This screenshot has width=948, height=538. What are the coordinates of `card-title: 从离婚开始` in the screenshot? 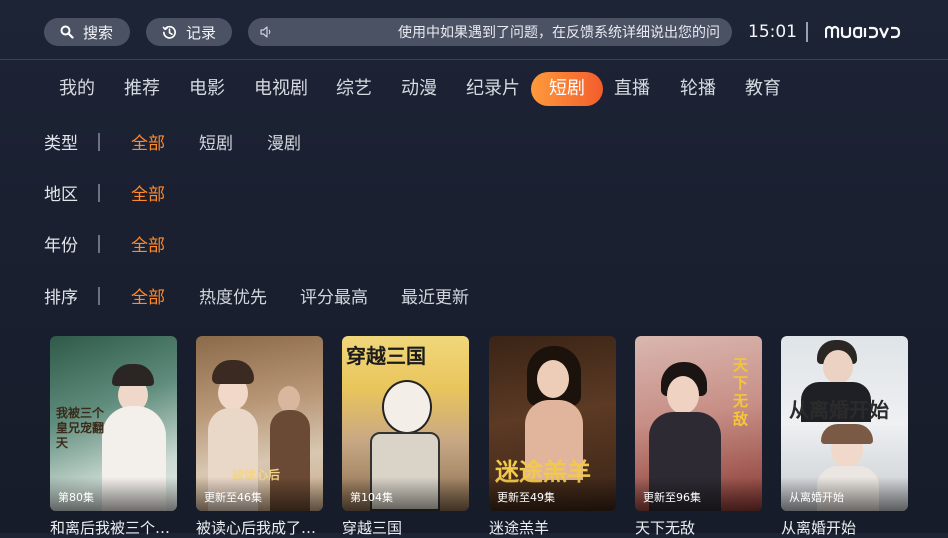 It's located at (819, 528).